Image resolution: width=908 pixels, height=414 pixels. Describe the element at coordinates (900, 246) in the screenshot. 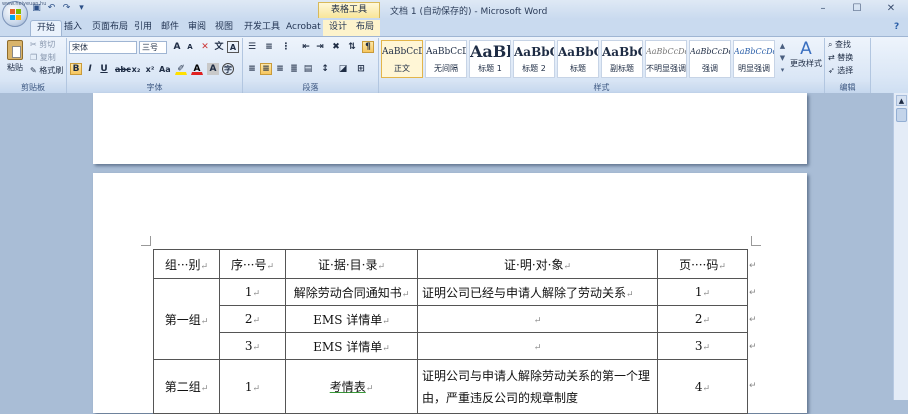

I see `vertical-scrollbar: ▲` at that location.